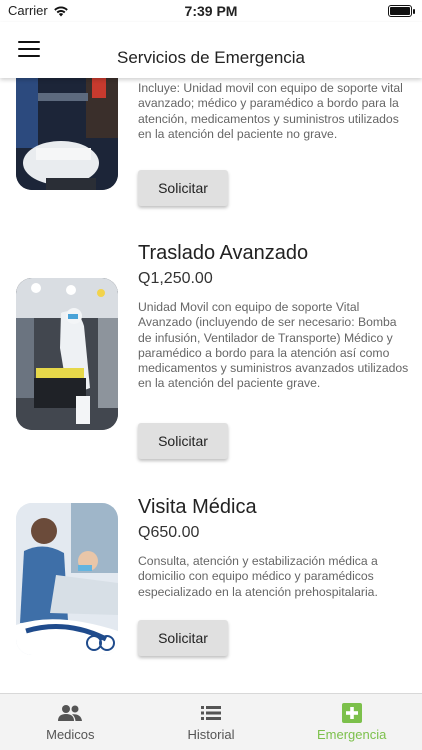  I want to click on ambulance-interior-photo, so click(67, 134).